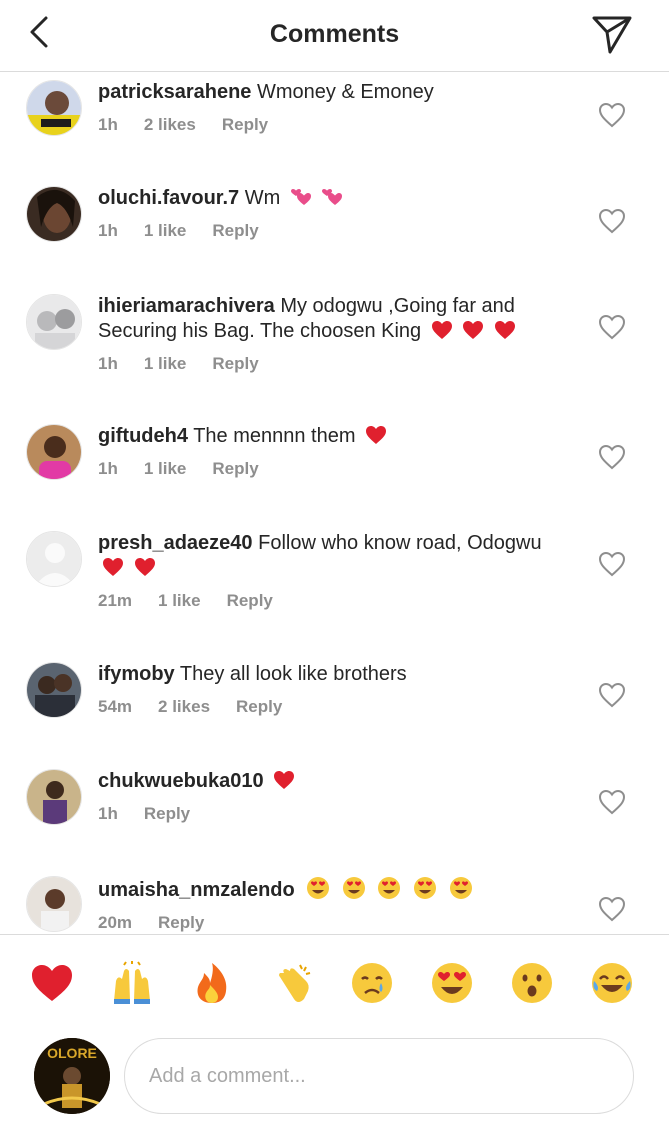 This screenshot has width=669, height=1130. I want to click on comment-time: 21m, so click(115, 600).